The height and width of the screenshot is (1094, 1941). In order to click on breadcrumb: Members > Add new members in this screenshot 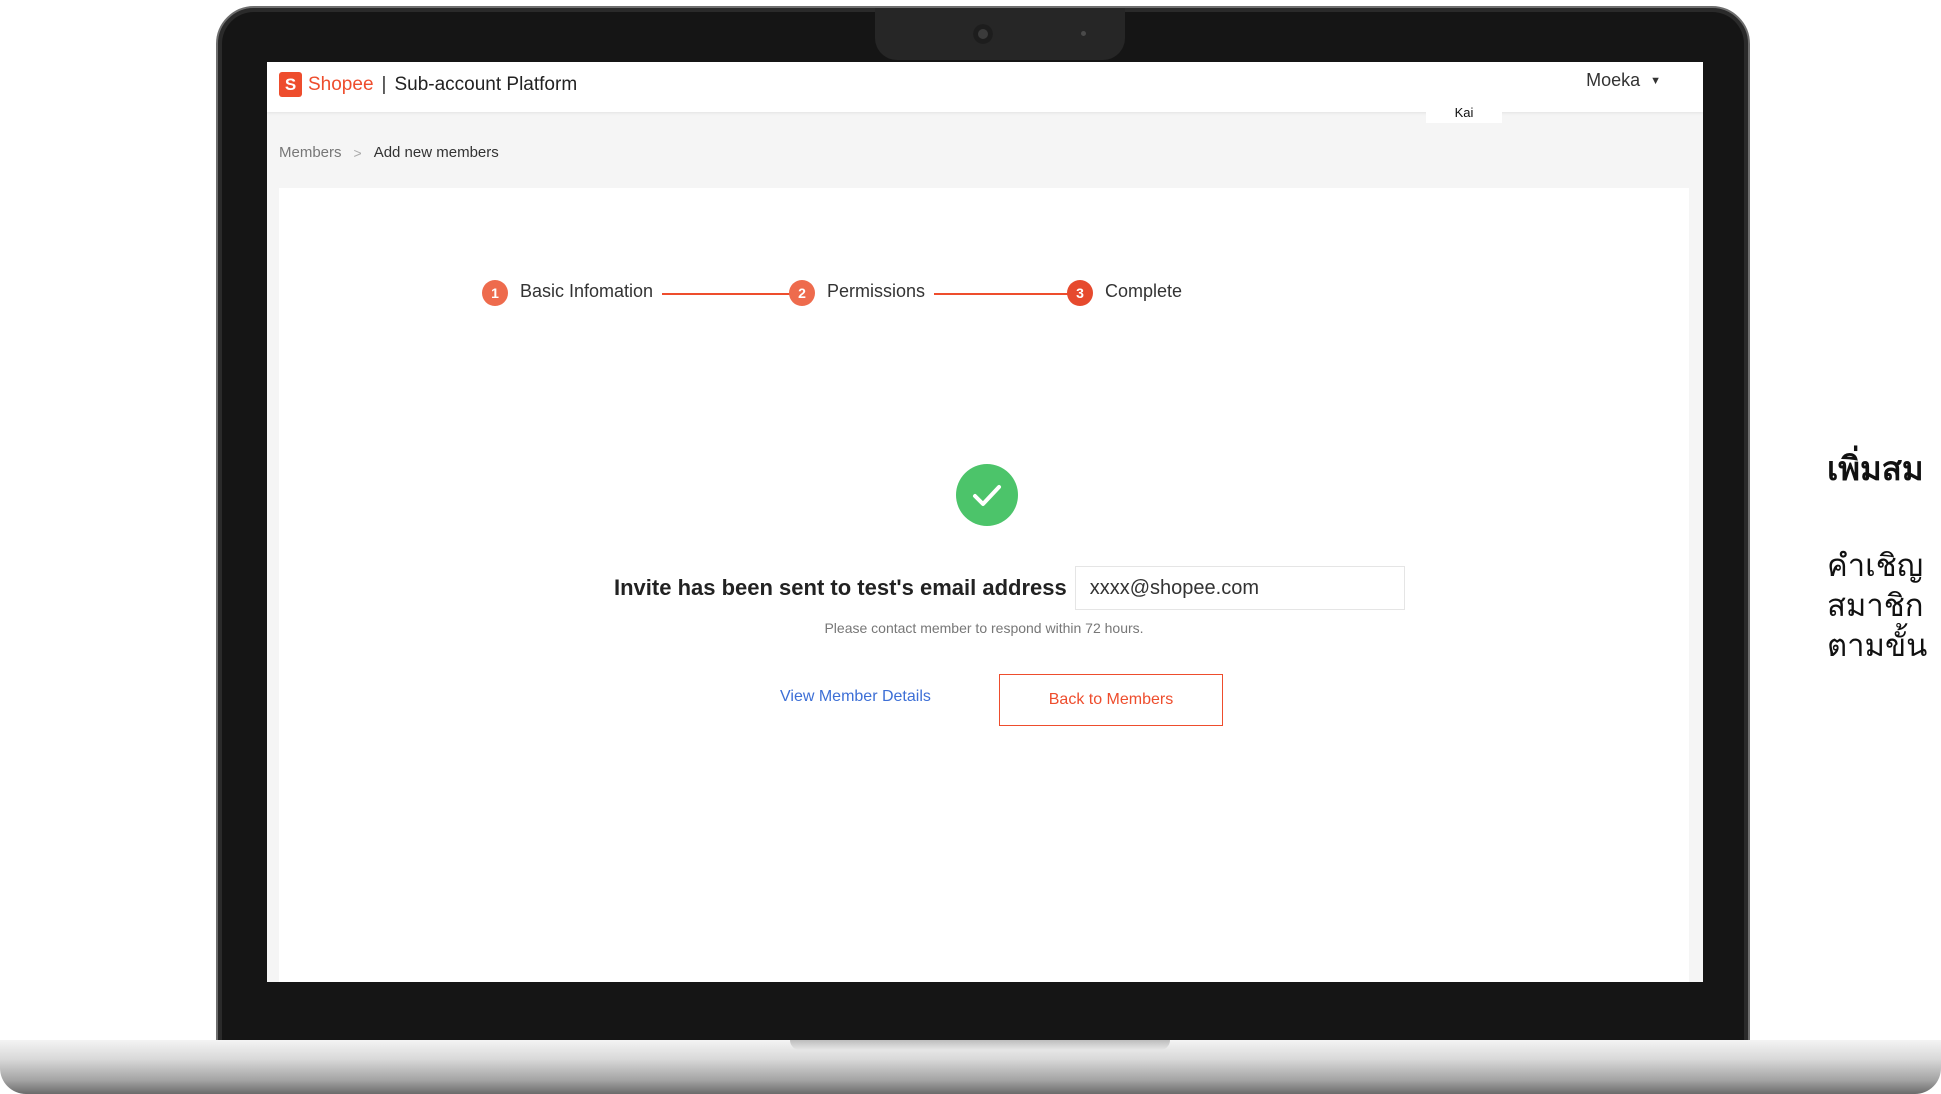, I will do `click(389, 152)`.